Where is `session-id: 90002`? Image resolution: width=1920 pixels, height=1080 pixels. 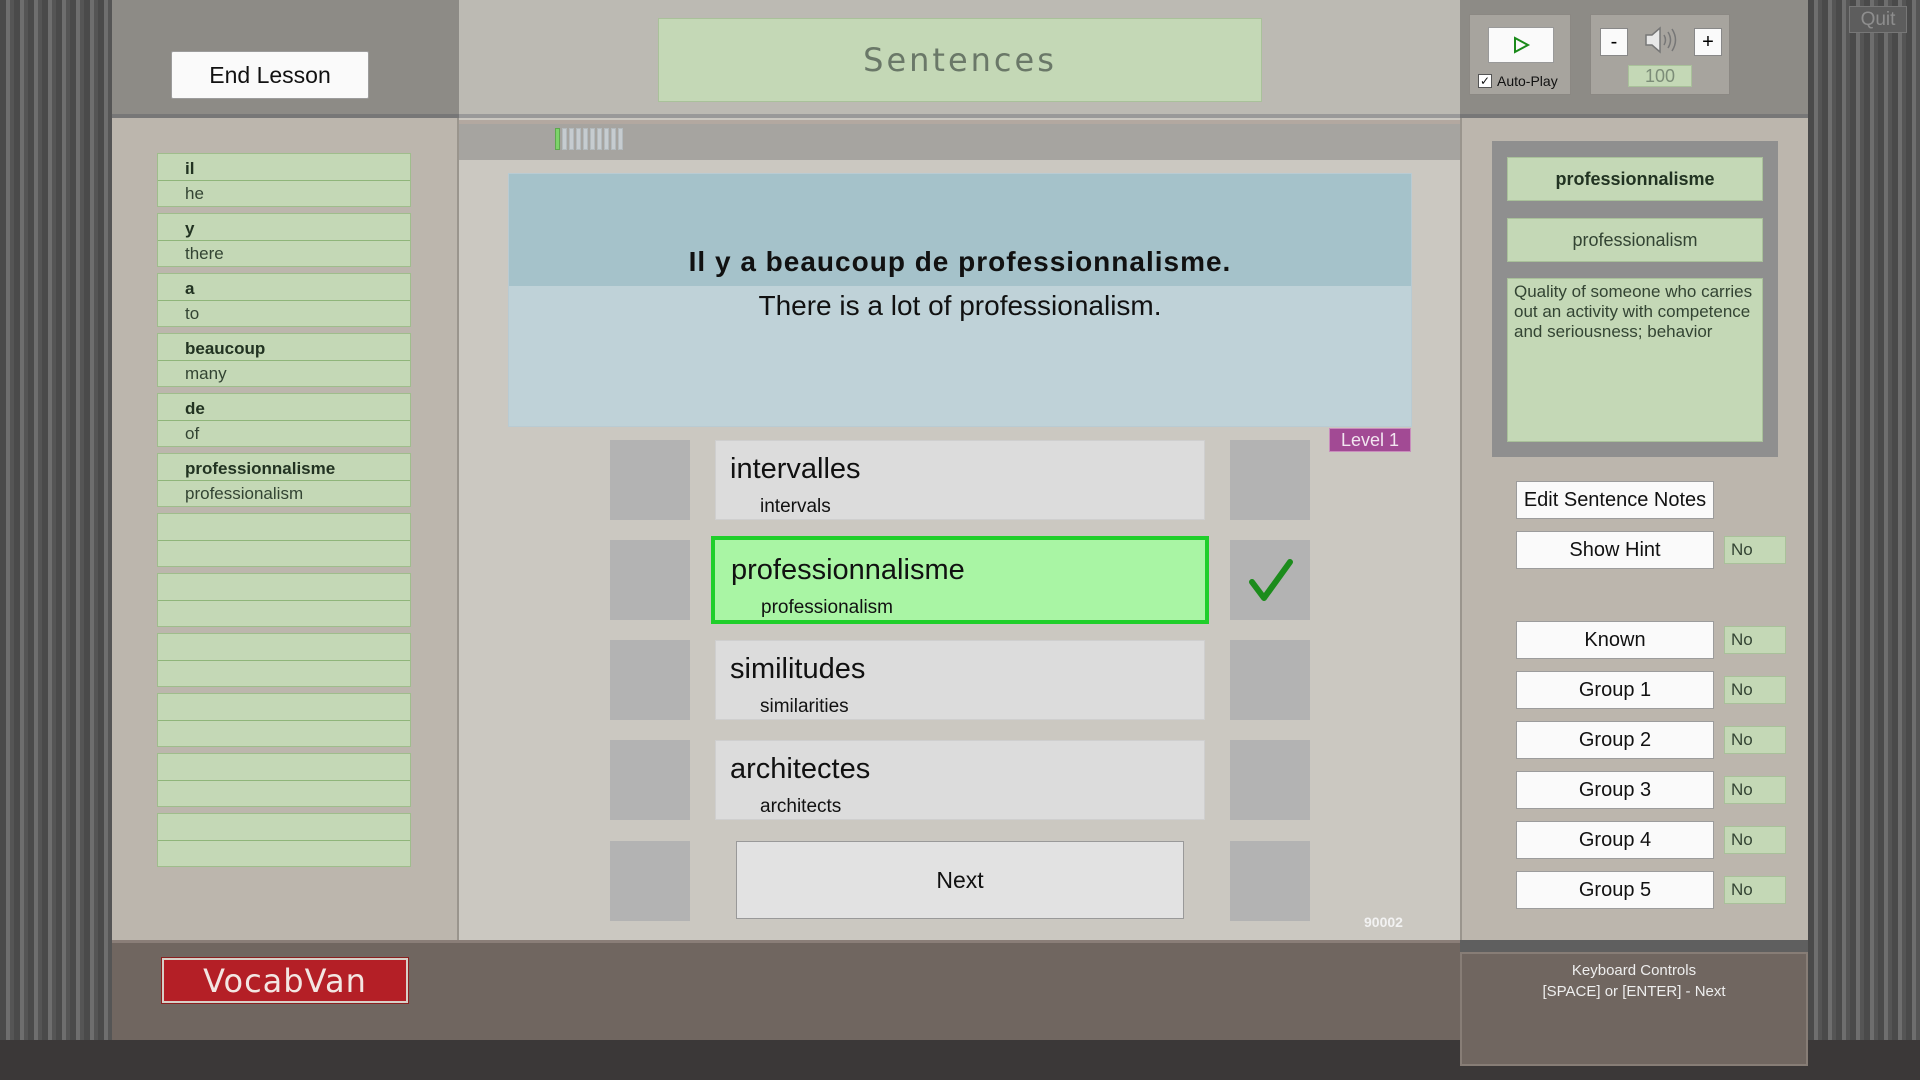 session-id: 90002 is located at coordinates (1383, 922).